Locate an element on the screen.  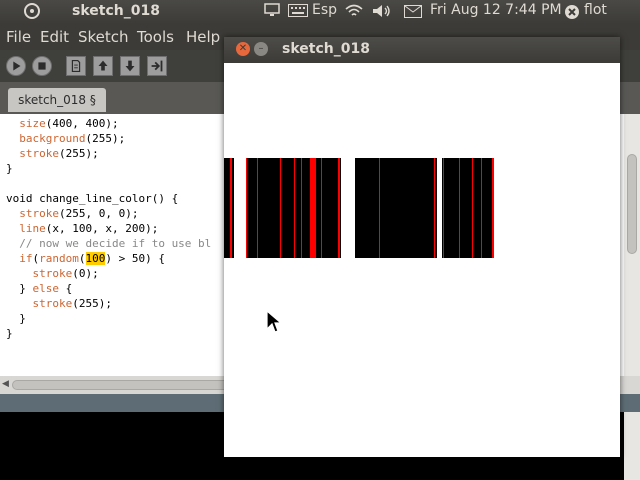
save-button is located at coordinates (130, 66).